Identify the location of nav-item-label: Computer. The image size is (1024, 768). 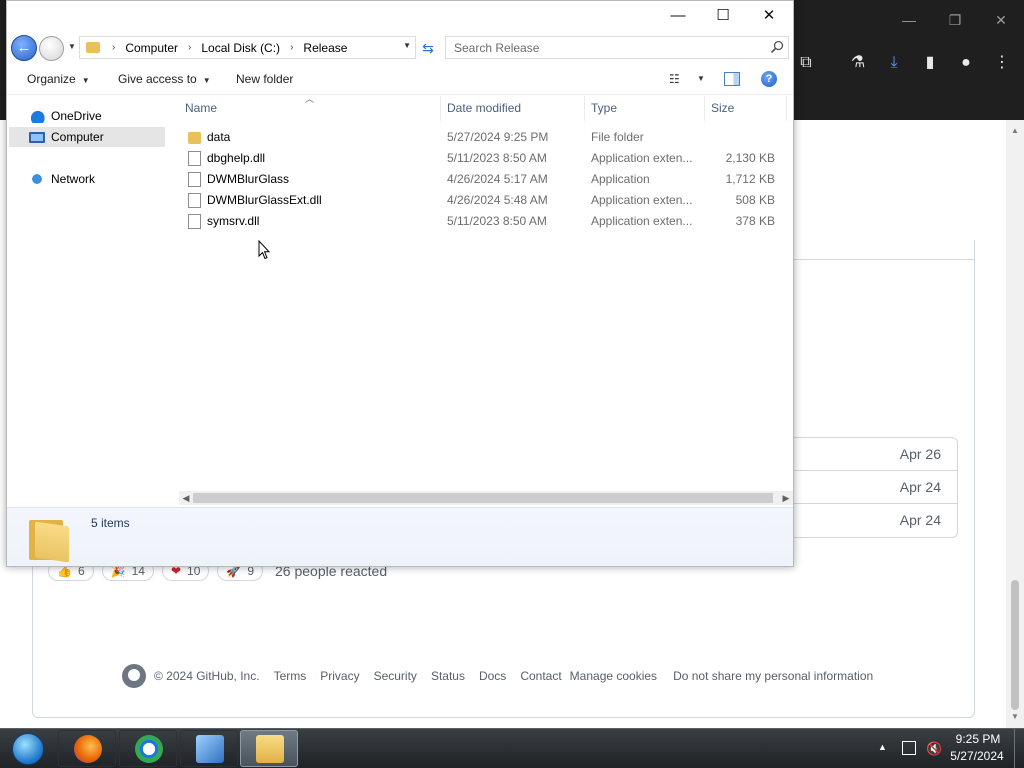
(77, 137).